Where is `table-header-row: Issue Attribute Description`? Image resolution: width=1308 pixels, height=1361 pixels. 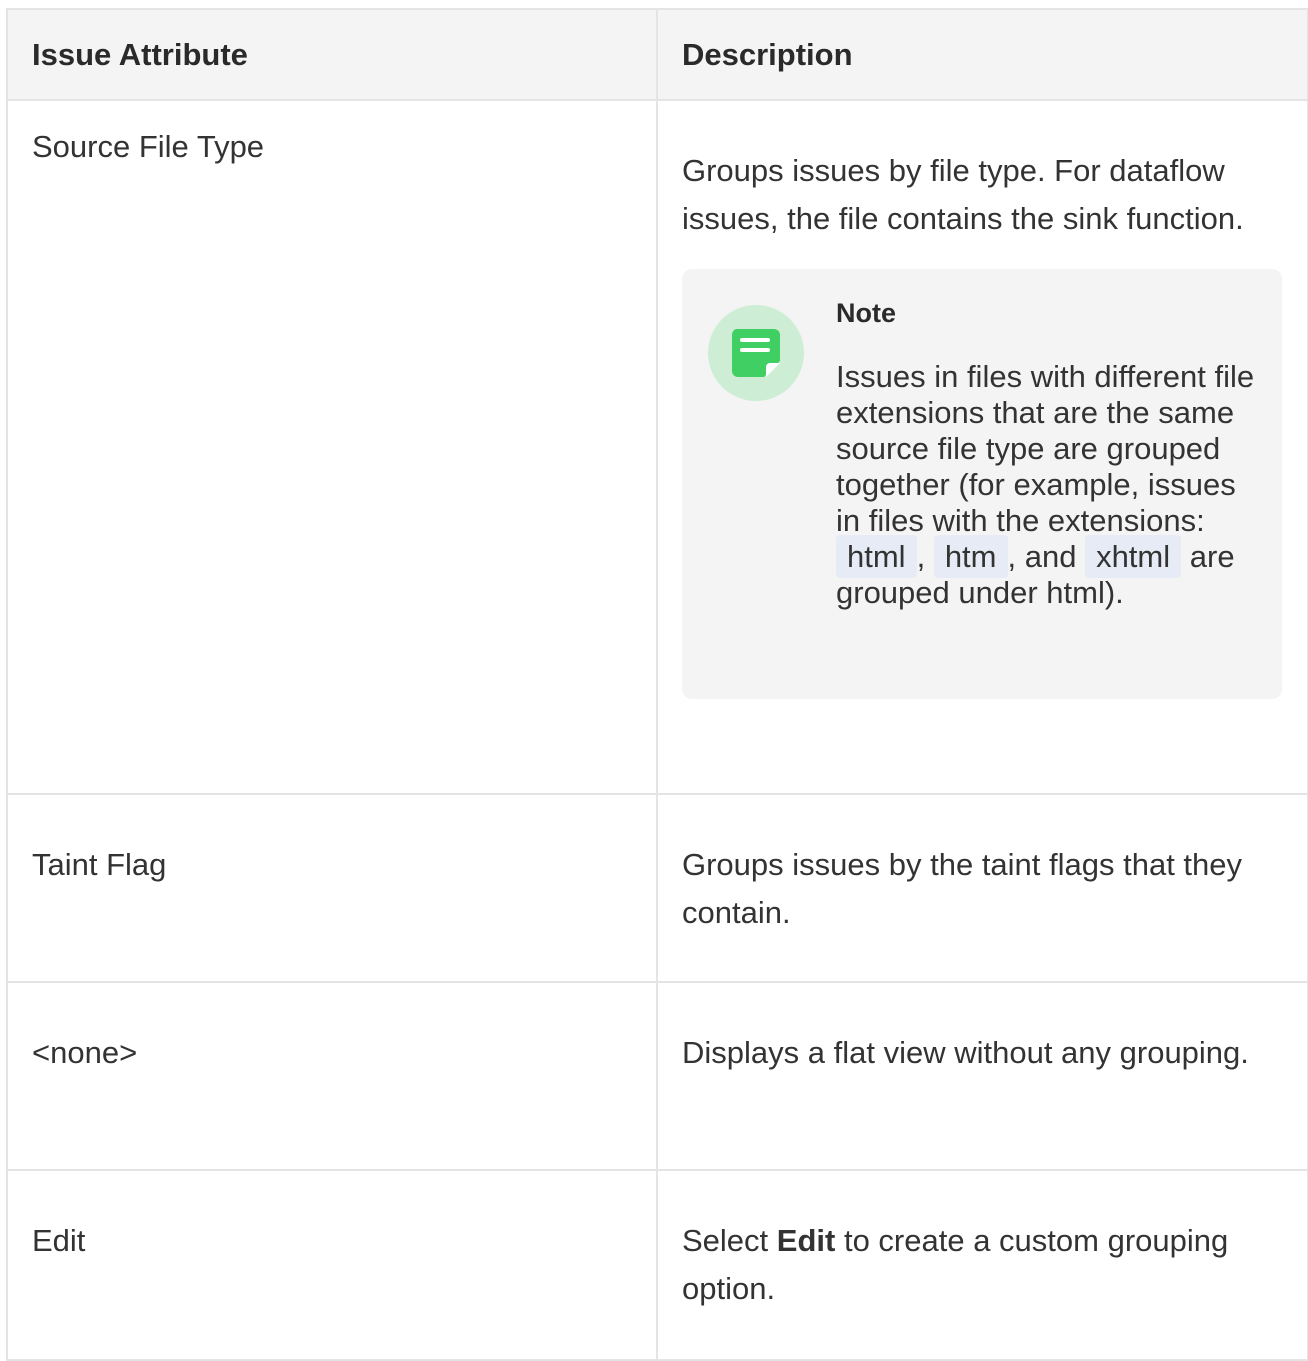 table-header-row: Issue Attribute Description is located at coordinates (657, 54).